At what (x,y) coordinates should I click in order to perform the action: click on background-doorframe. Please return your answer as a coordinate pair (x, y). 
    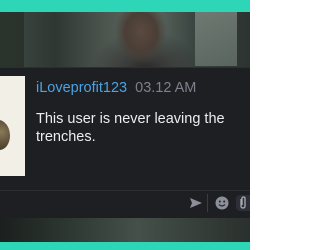
    Looking at the image, I should click on (12, 39).